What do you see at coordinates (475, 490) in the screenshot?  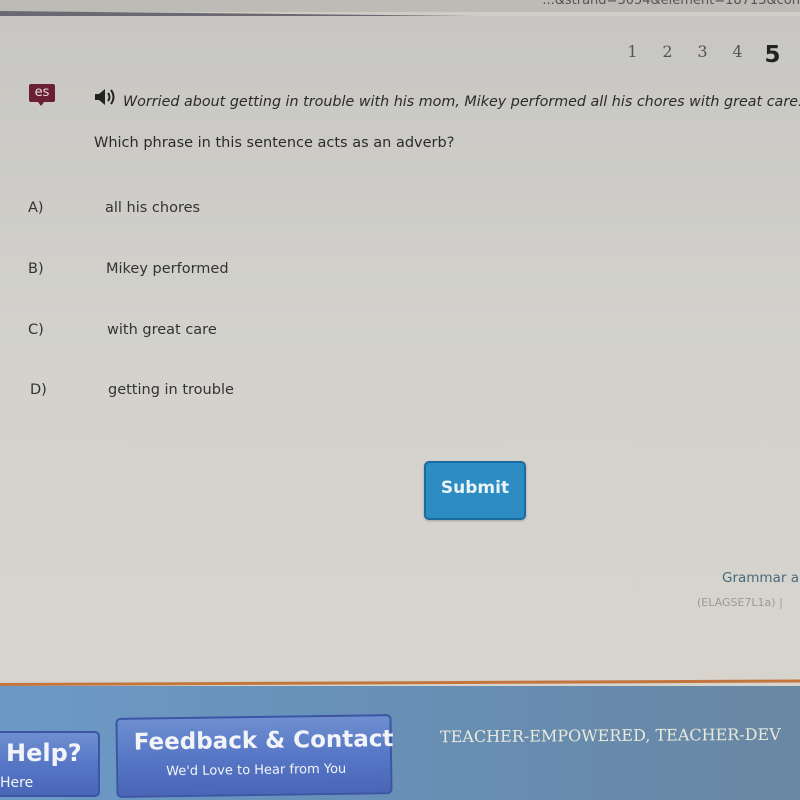 I see `submit-button: Submit` at bounding box center [475, 490].